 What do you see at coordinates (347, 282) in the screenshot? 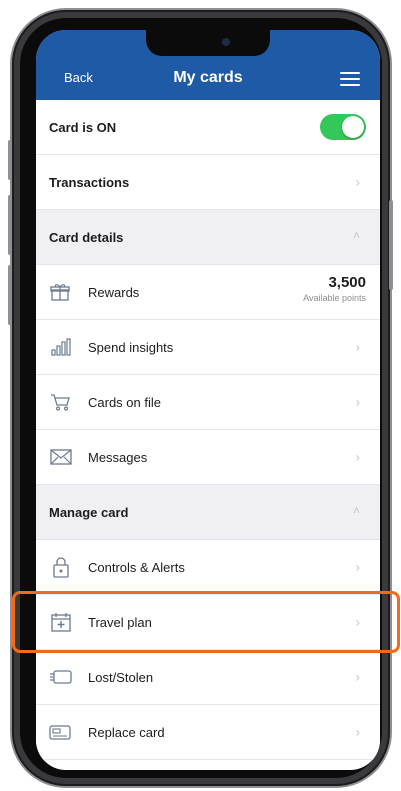
I see `points-value: 3,500` at bounding box center [347, 282].